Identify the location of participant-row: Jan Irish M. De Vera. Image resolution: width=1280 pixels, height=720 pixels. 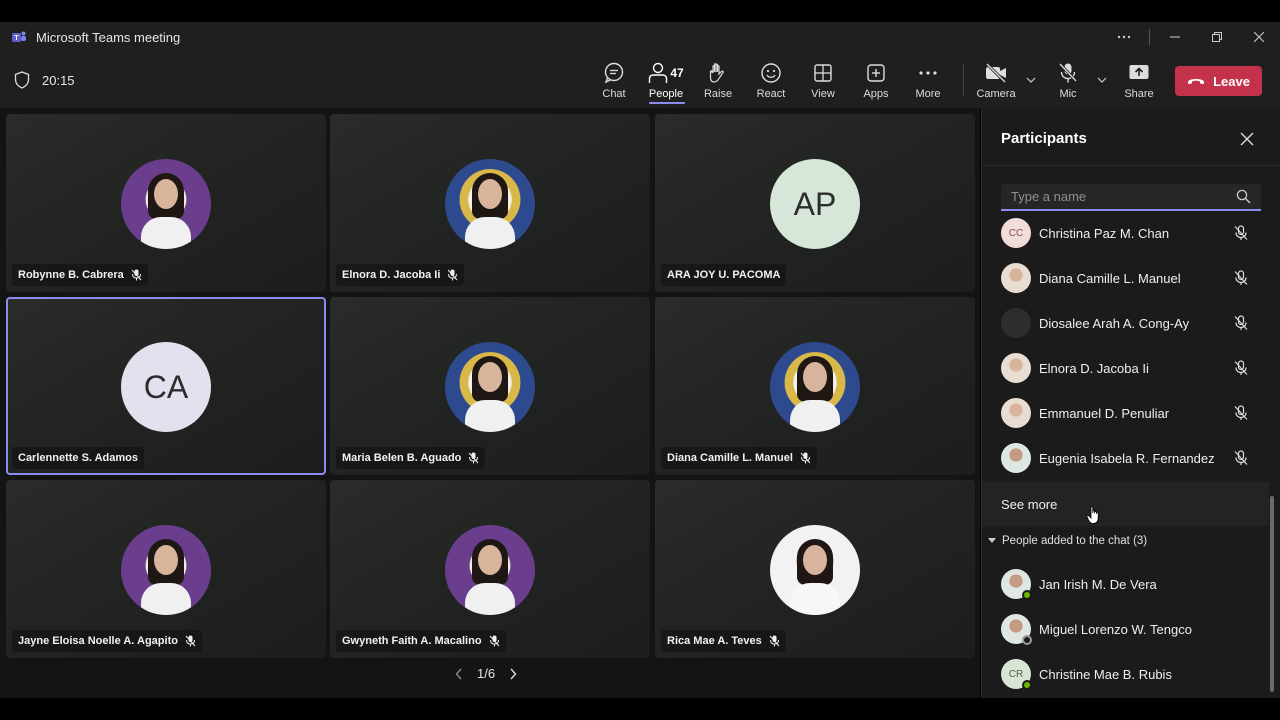
(1131, 584).